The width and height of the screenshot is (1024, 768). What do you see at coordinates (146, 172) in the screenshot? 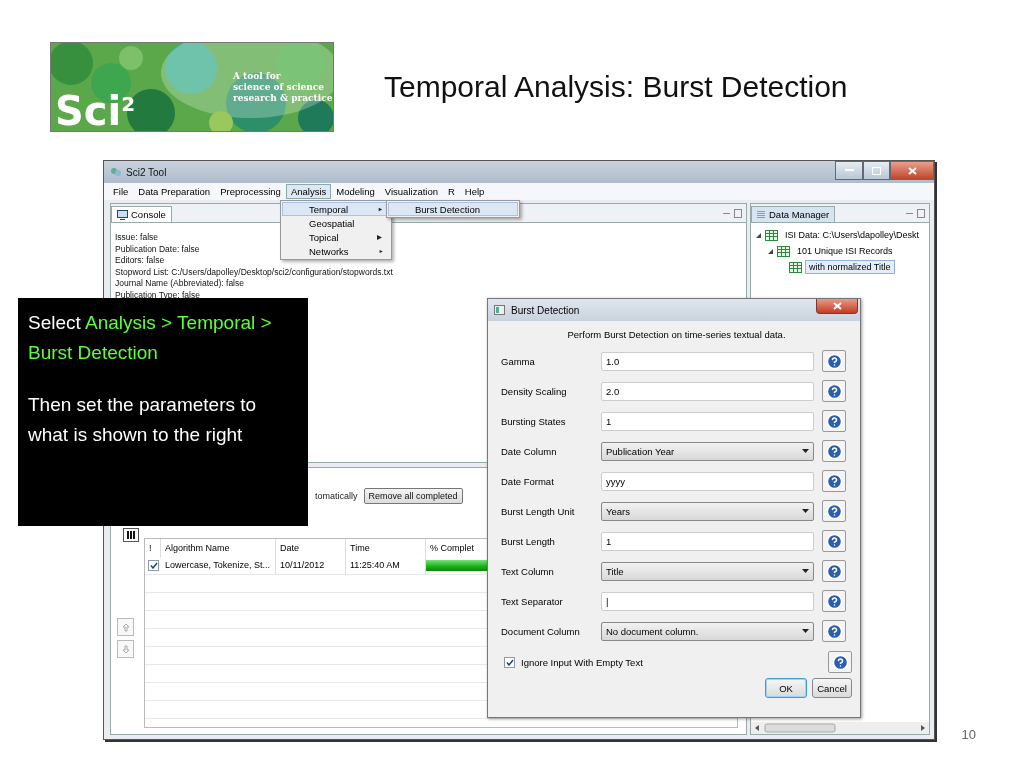
I see `window-title: Sci2 Tool` at bounding box center [146, 172].